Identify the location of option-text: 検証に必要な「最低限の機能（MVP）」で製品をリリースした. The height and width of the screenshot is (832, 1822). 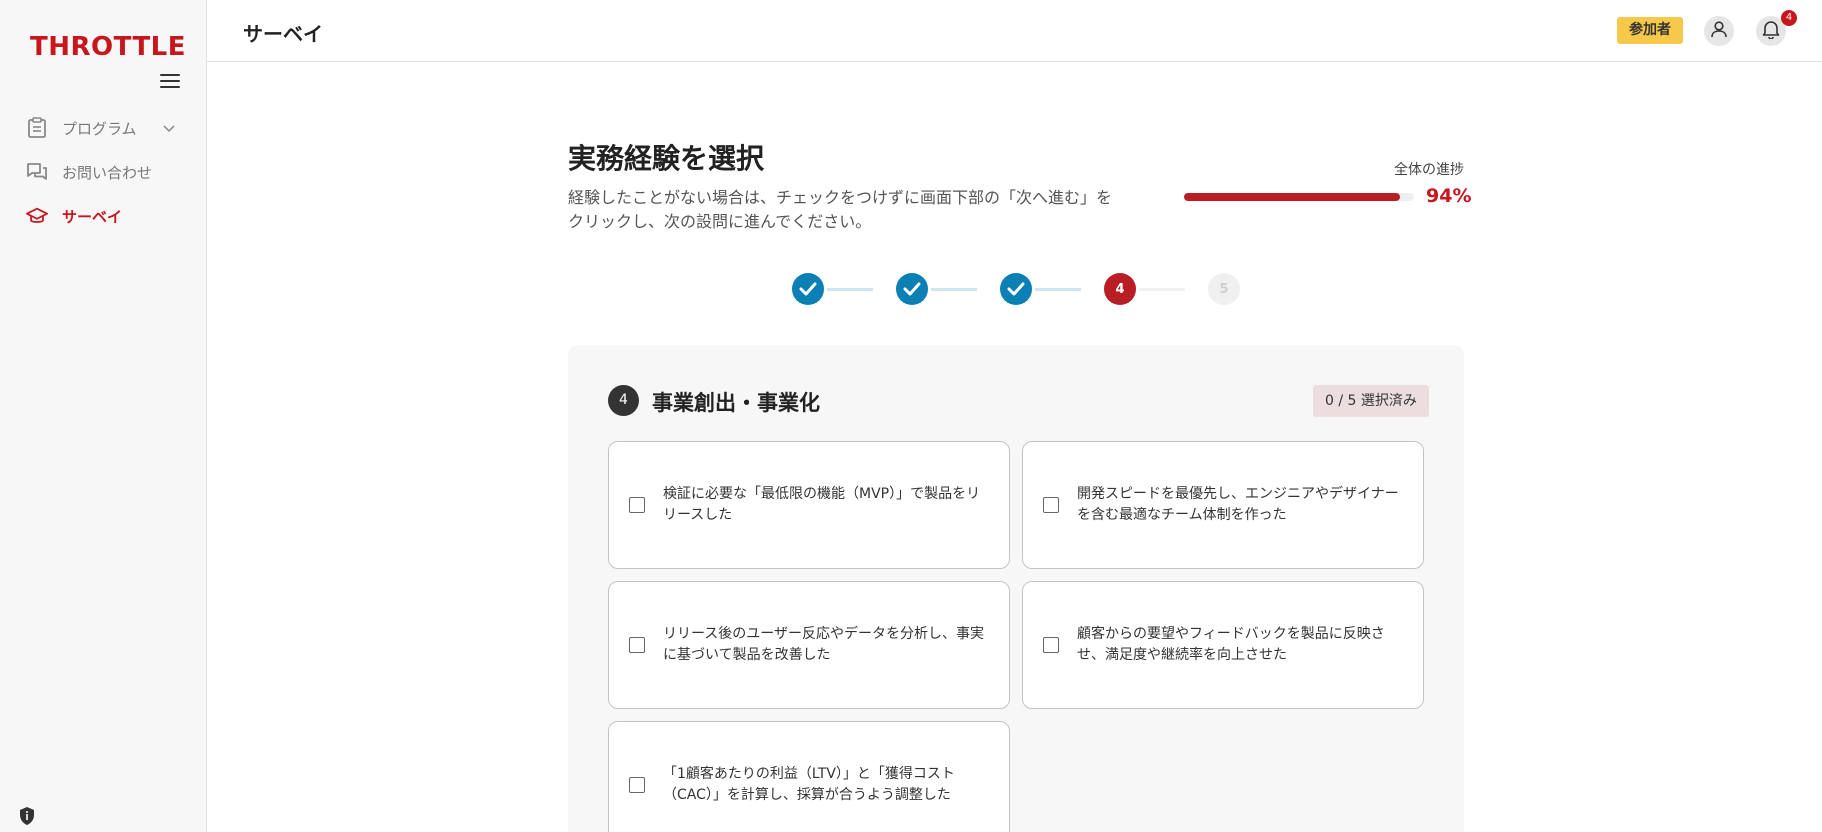
(822, 504).